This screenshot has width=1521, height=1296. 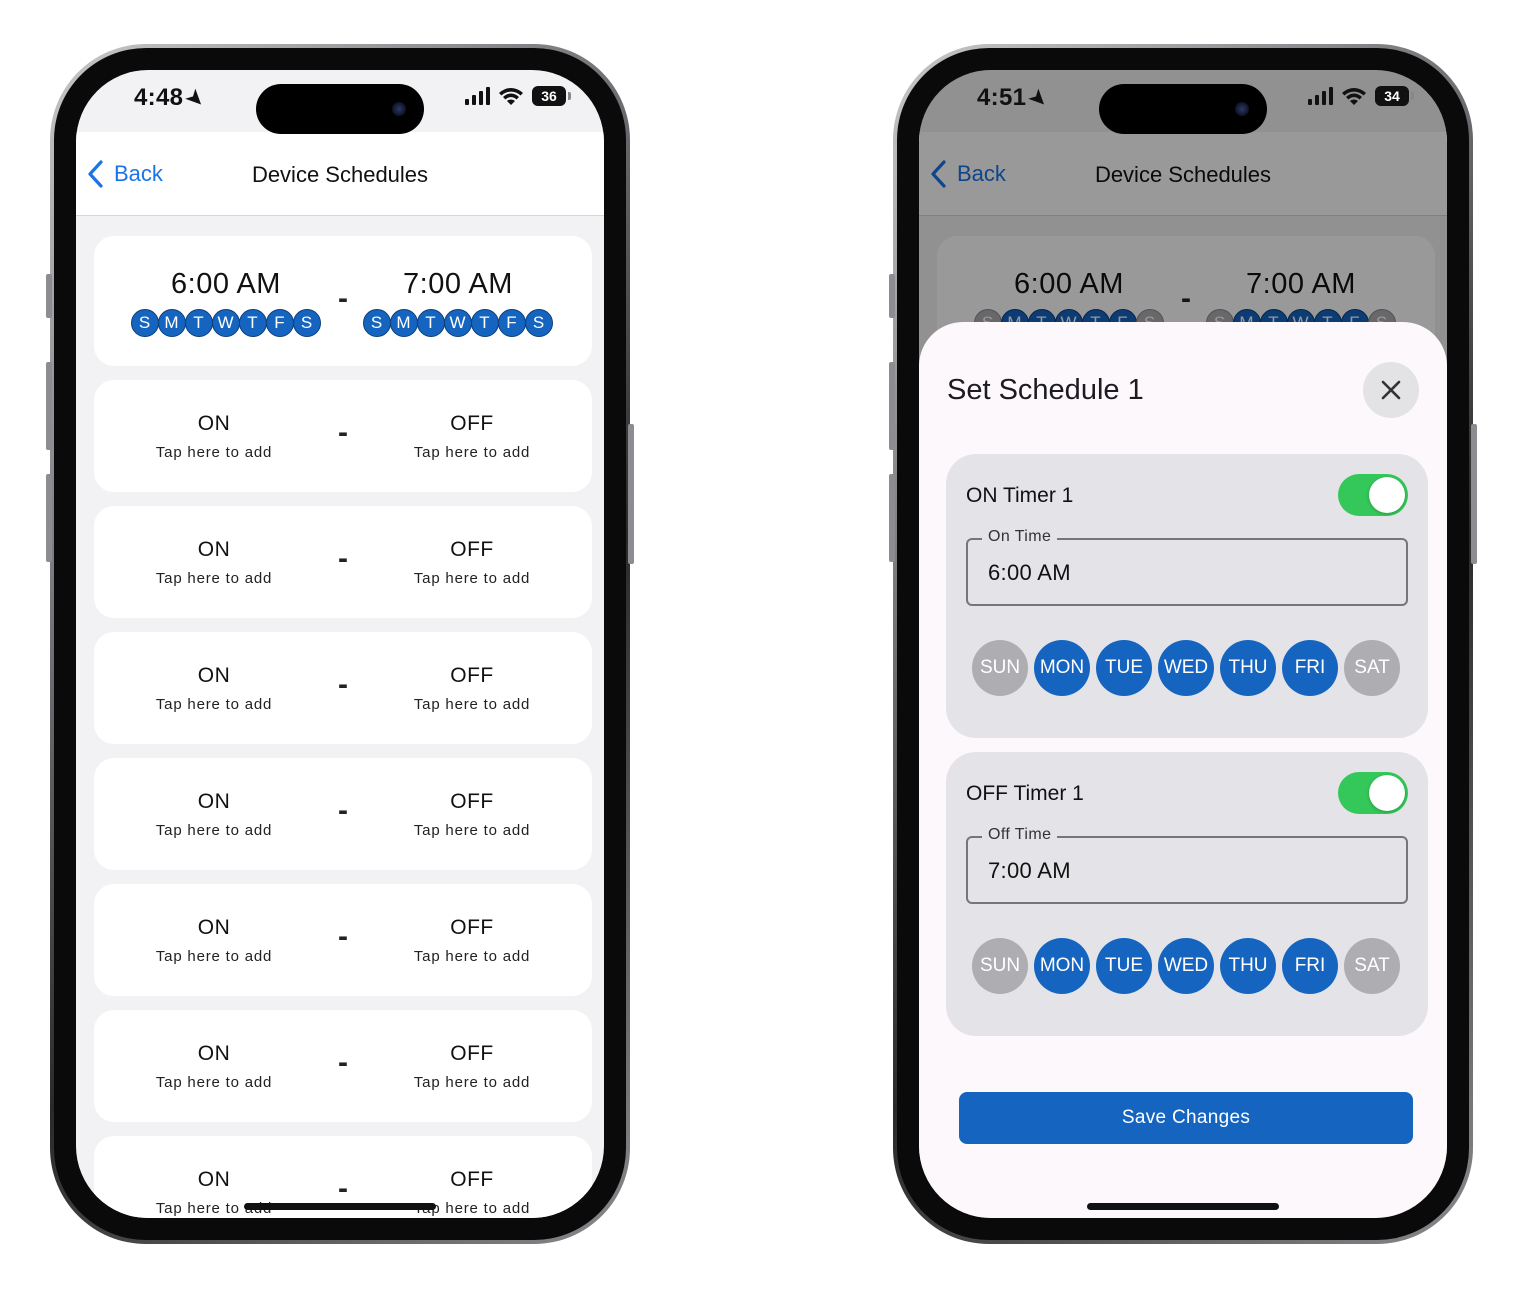 I want to click on day-badge: W, so click(x=225, y=323).